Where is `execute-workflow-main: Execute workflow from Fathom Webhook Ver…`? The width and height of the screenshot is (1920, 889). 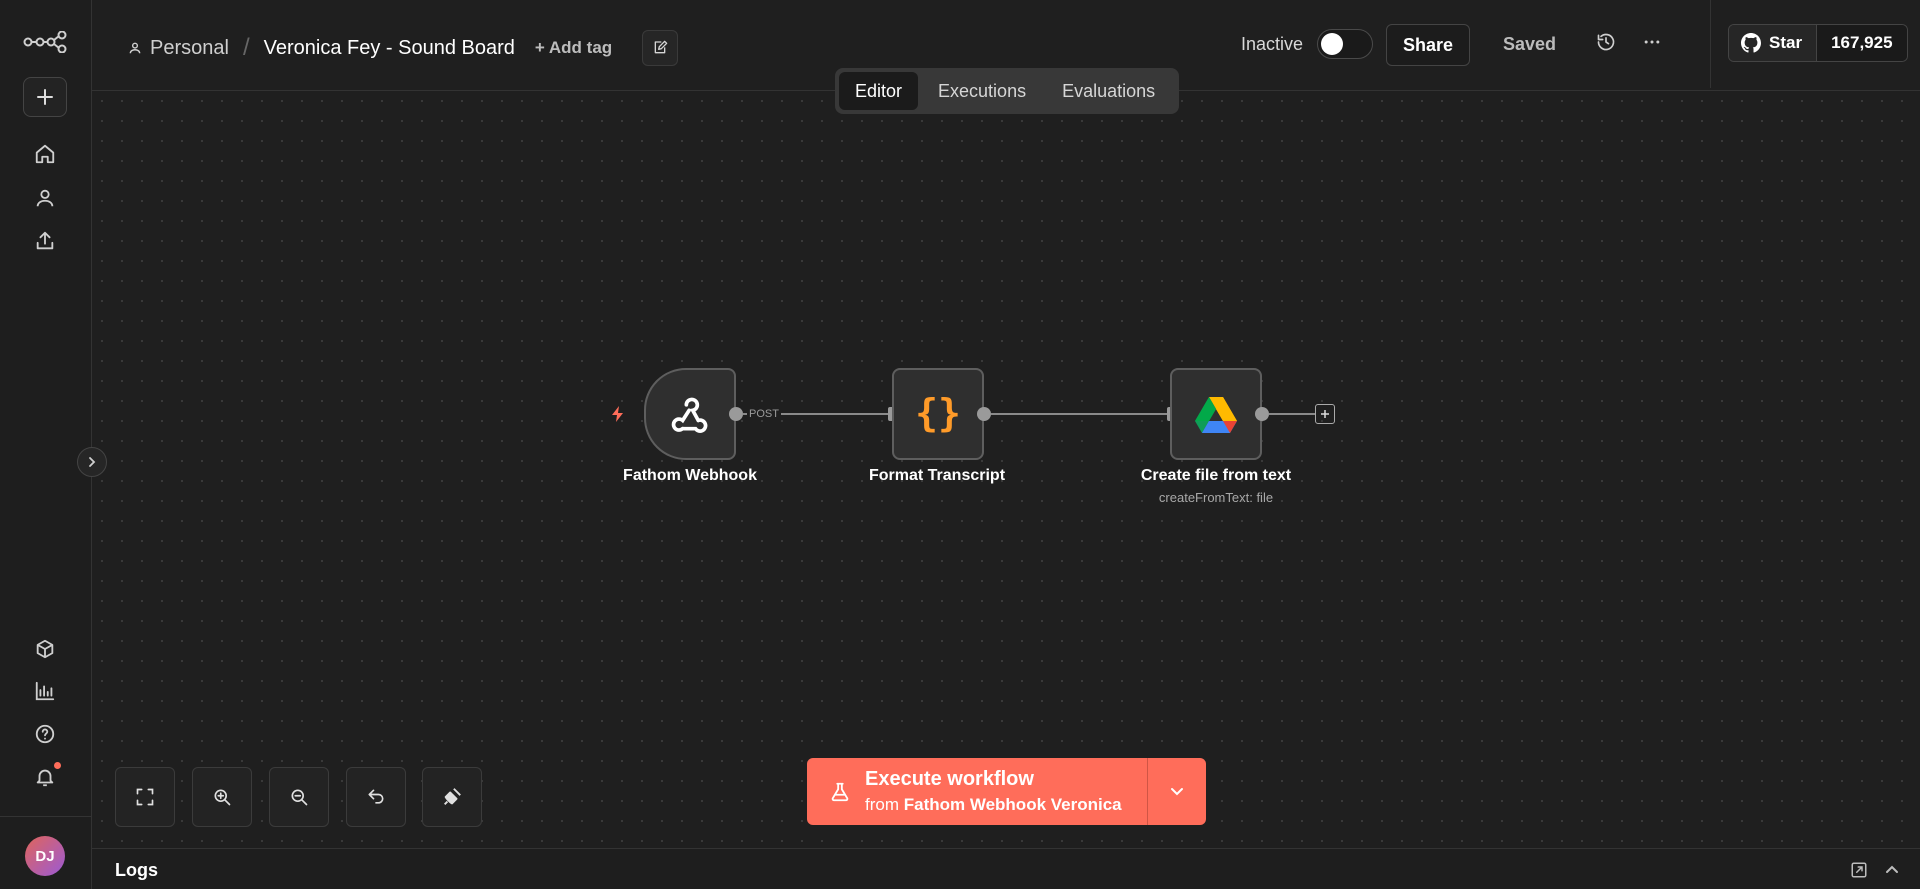
execute-workflow-main: Execute workflow from Fathom Webhook Ver… is located at coordinates (977, 791).